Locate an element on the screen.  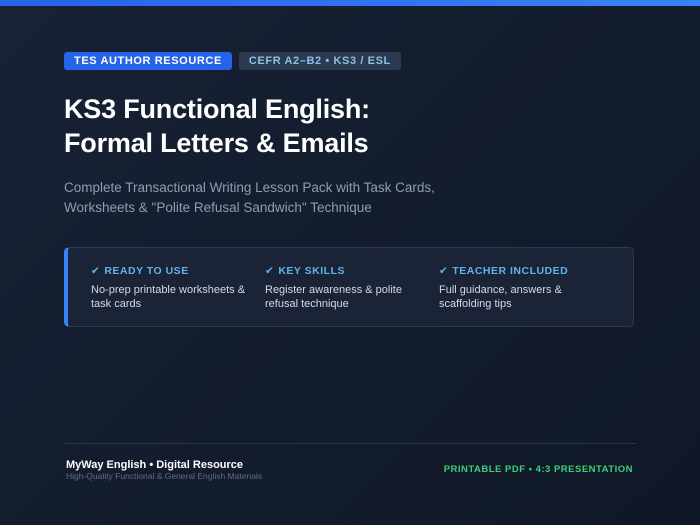
footer-format-label: PRINTABLE PDF • 4:3 PRESENTATION is located at coordinates (538, 469).